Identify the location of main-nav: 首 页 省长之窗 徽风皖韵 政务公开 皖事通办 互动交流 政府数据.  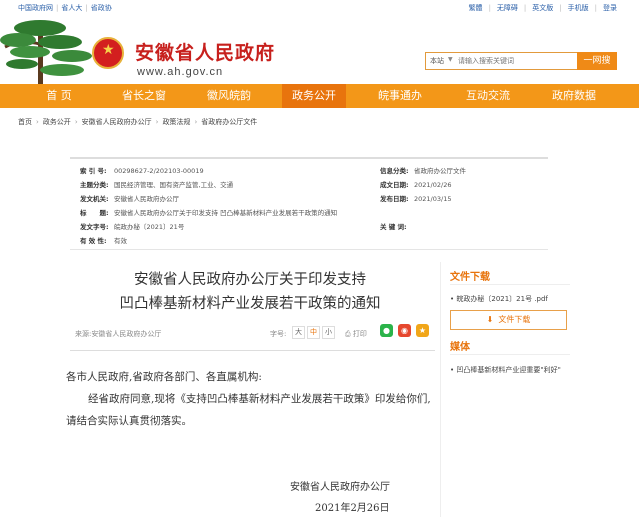
(319, 96).